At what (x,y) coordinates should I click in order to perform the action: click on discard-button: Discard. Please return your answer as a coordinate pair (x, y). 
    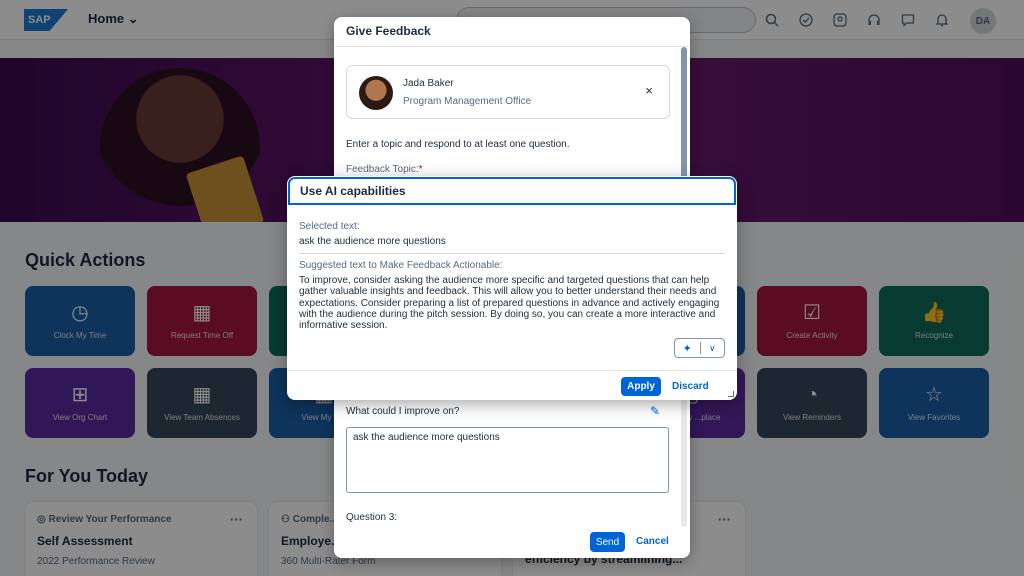
    Looking at the image, I should click on (690, 386).